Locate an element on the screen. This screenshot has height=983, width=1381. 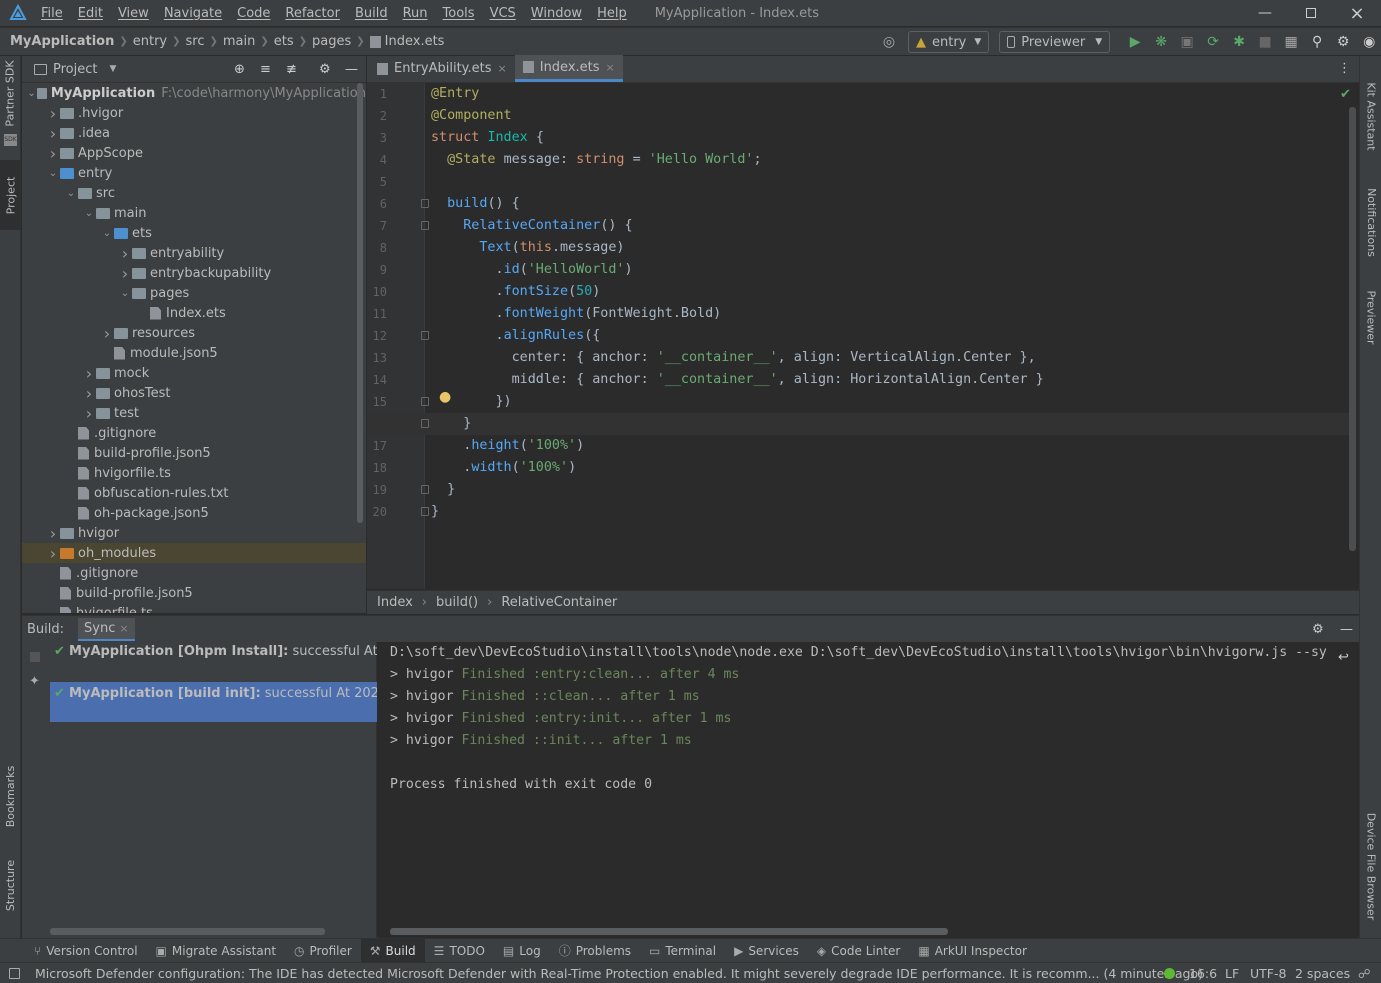
chevron-down-icon: ▼ is located at coordinates (112, 69).